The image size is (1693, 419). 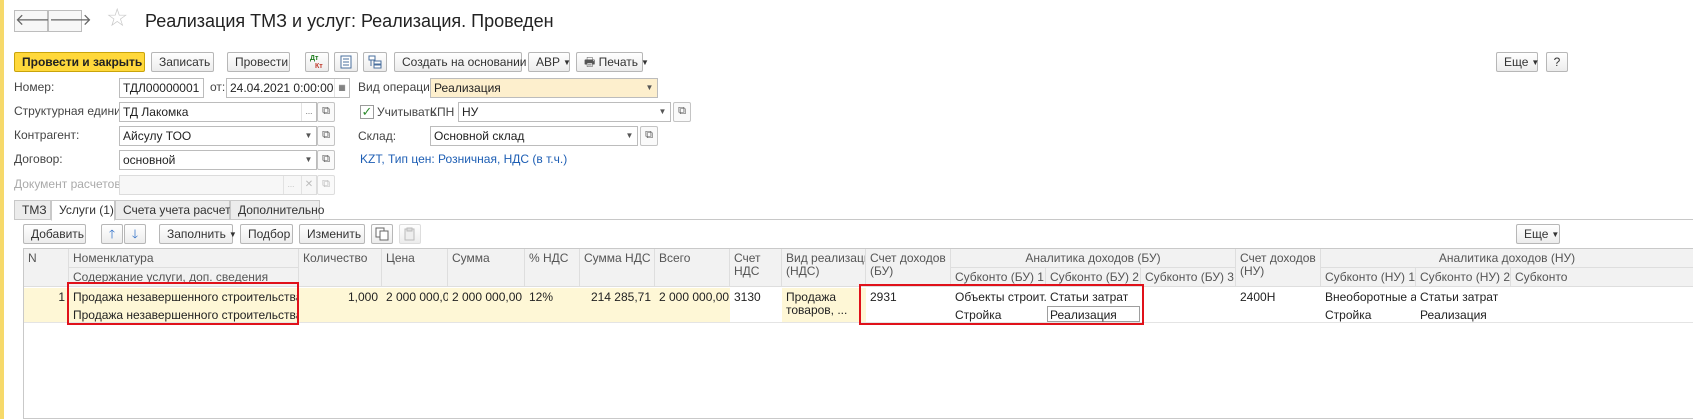 I want to click on kt-label: Кт, so click(x=319, y=66).